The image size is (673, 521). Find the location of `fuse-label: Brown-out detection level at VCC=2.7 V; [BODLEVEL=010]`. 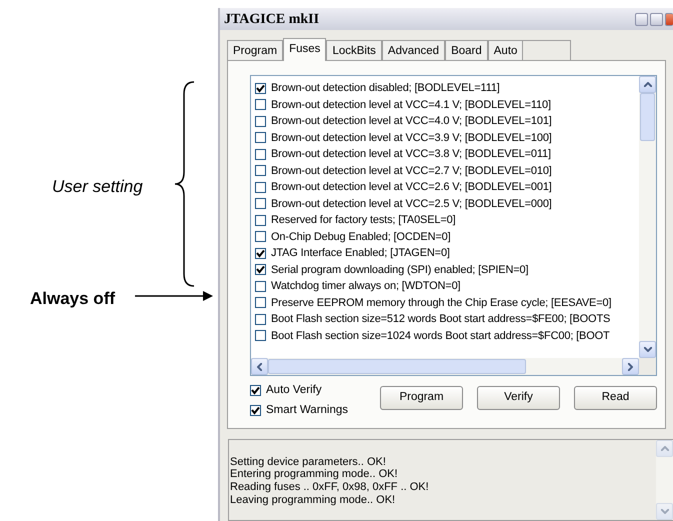

fuse-label: Brown-out detection level at VCC=2.7 V; [BODLEVEL=010] is located at coordinates (411, 171).